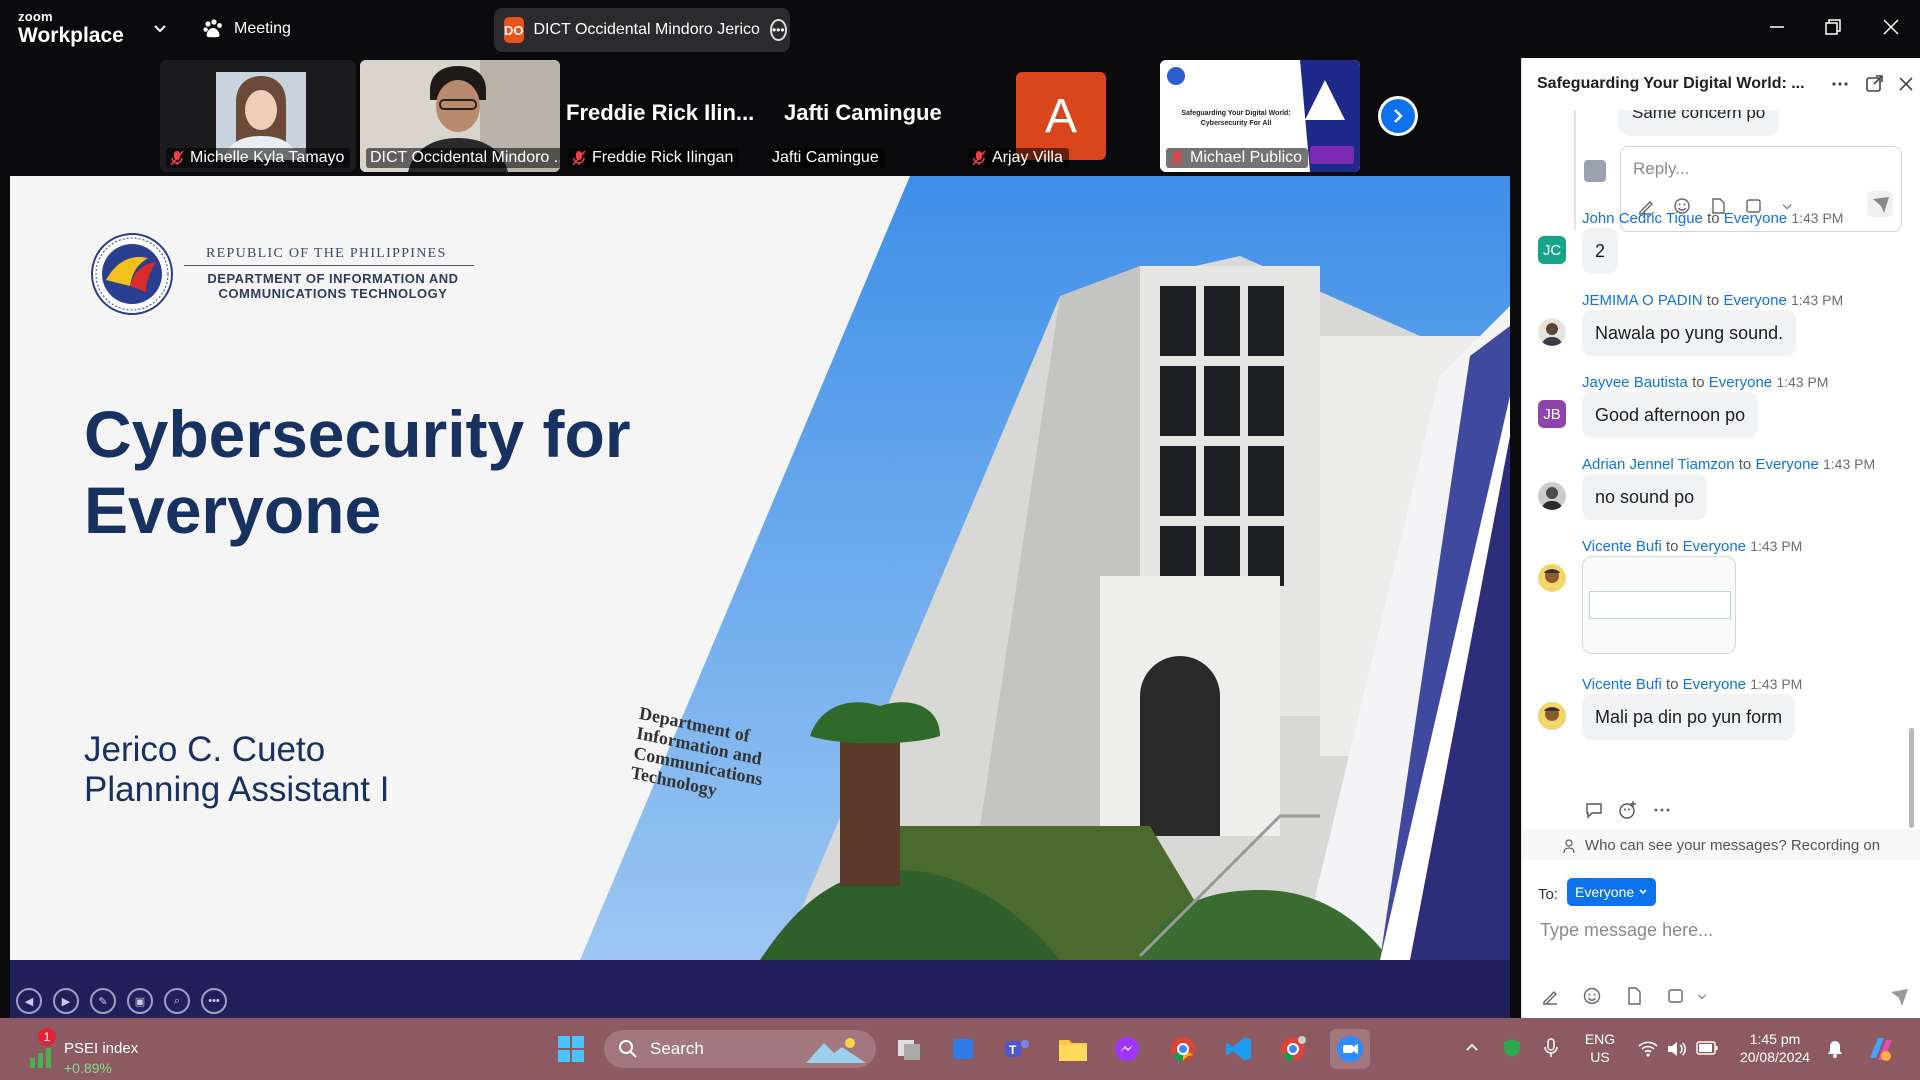 This screenshot has height=1080, width=1920. Describe the element at coordinates (1891, 27) in the screenshot. I see `close-icon` at that location.